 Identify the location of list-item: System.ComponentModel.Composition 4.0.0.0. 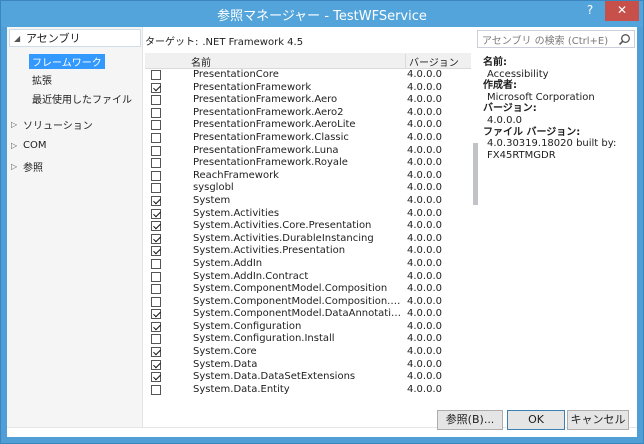
(308, 289).